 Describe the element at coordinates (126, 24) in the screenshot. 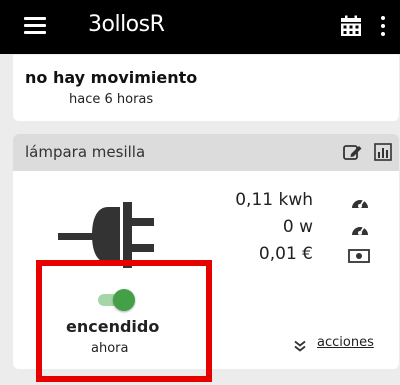

I see `app-title: 3ollosR` at that location.